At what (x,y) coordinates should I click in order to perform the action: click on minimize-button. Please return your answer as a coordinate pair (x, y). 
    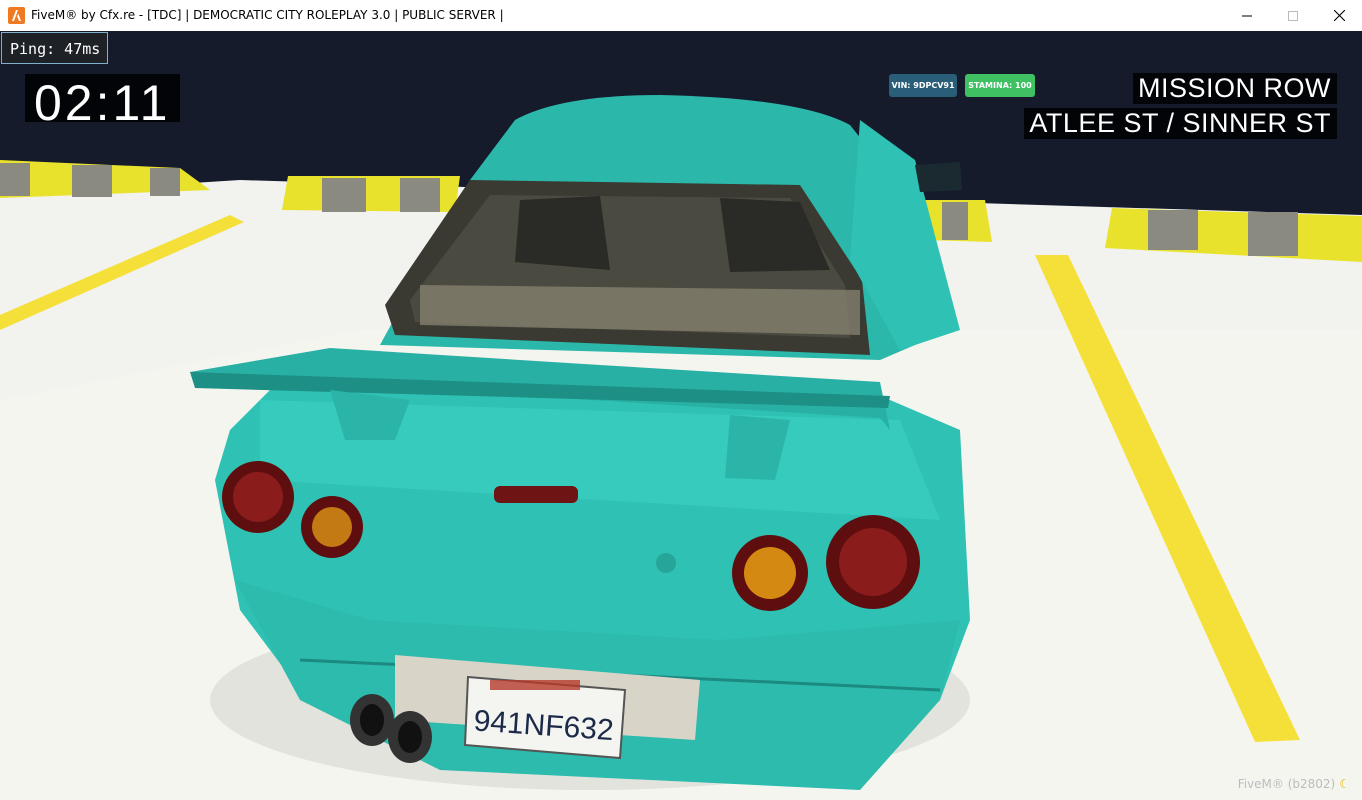
    Looking at the image, I should click on (1247, 15).